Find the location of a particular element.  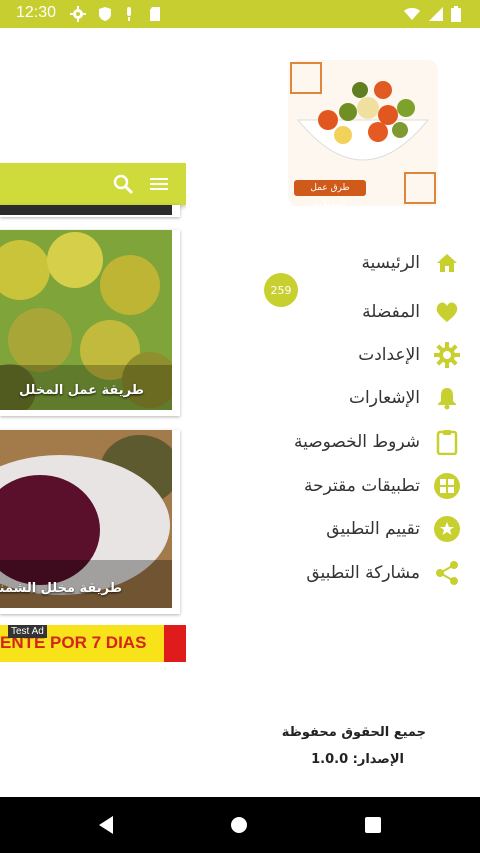

mic-status-icon is located at coordinates (129, 14).